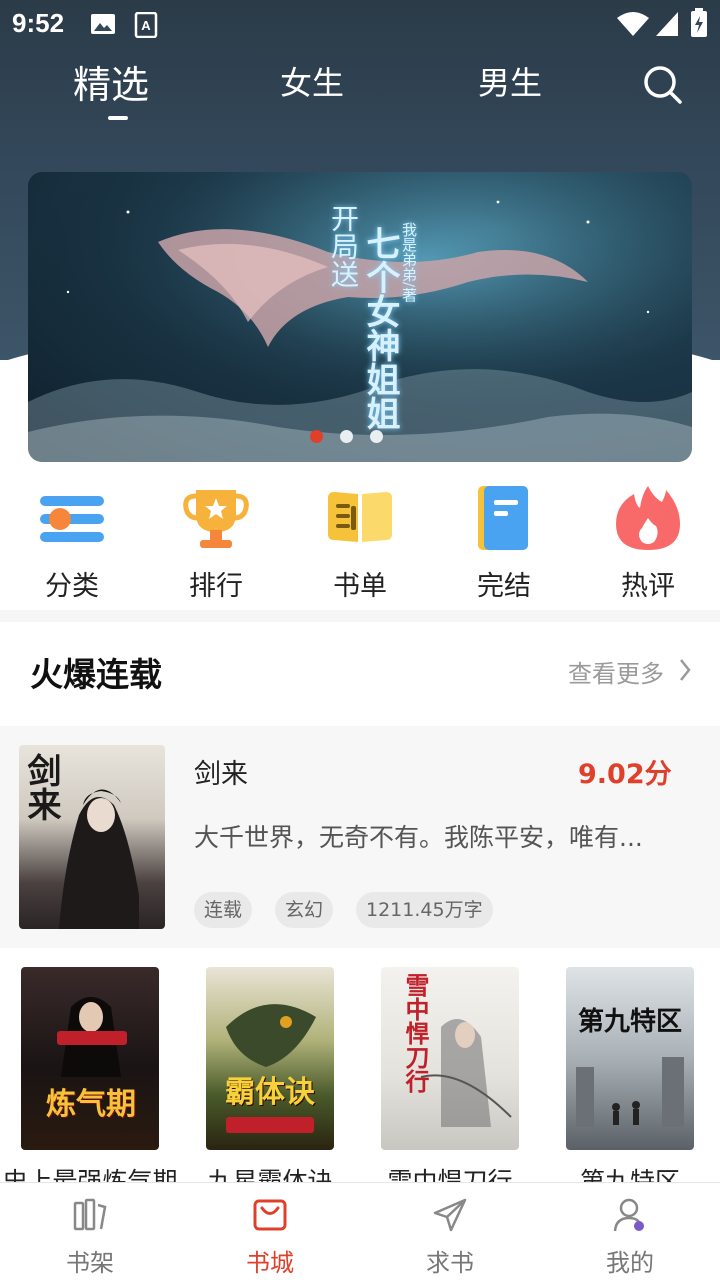 The height and width of the screenshot is (1280, 720). What do you see at coordinates (424, 910) in the screenshot?
I see `tag-word-count: 1211.45万字` at bounding box center [424, 910].